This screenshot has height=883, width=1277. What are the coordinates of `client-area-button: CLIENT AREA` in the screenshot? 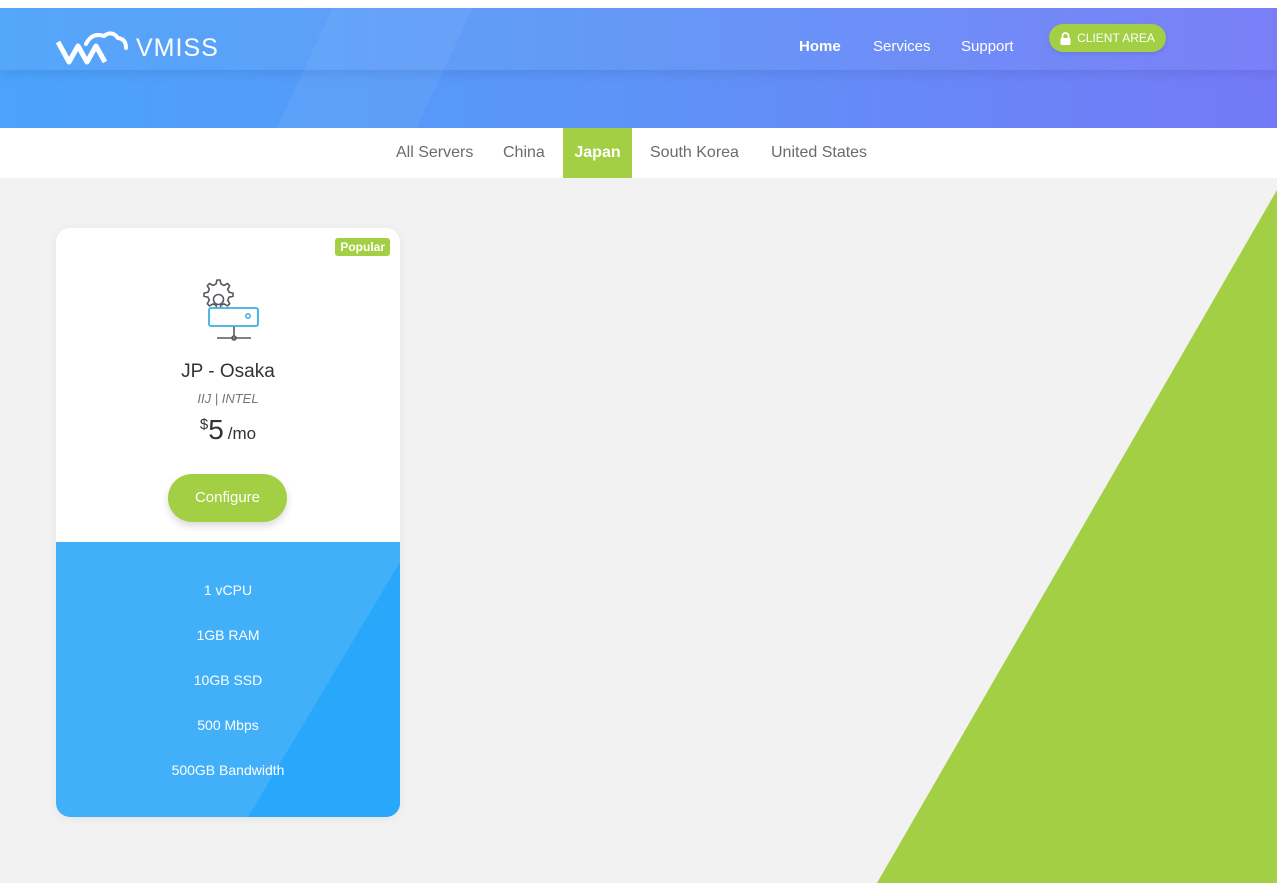 It's located at (1107, 38).